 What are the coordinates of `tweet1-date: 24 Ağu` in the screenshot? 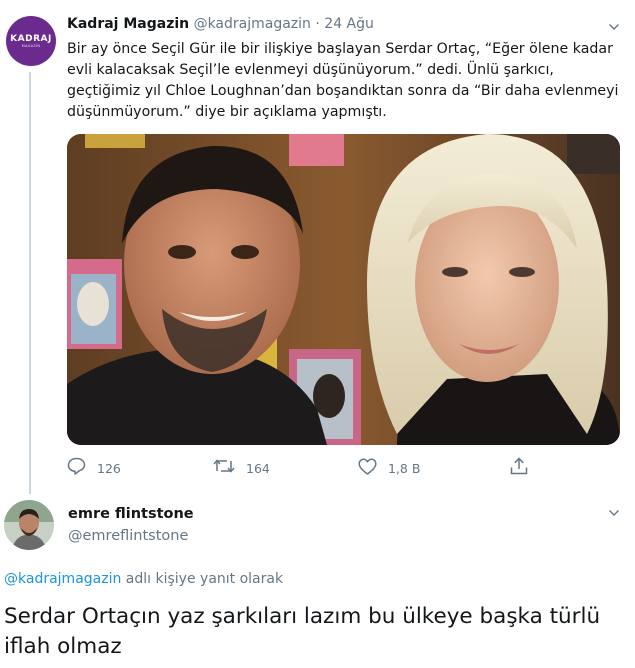 It's located at (349, 24).